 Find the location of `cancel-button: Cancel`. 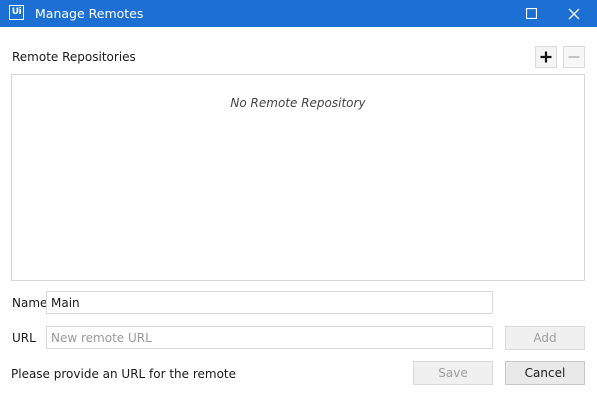

cancel-button: Cancel is located at coordinates (545, 373).